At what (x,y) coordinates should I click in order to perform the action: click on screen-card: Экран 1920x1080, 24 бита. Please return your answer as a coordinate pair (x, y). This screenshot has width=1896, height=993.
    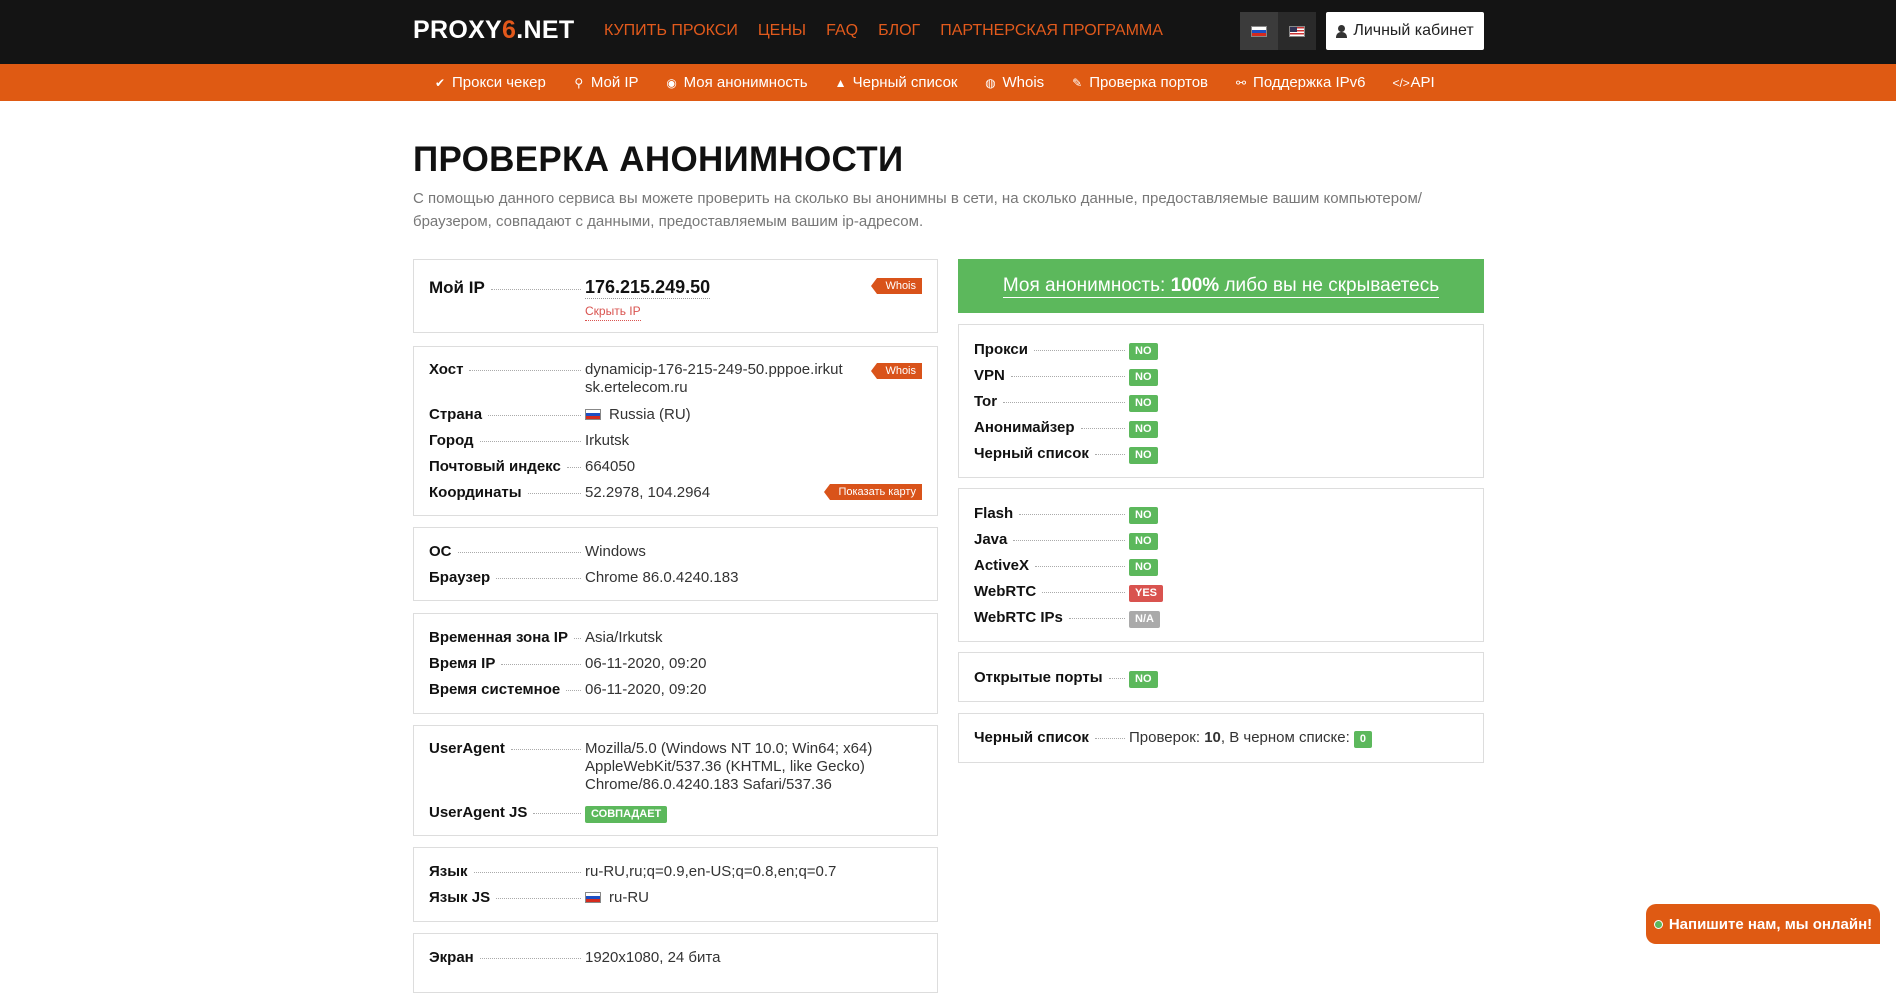
    Looking at the image, I should click on (675, 963).